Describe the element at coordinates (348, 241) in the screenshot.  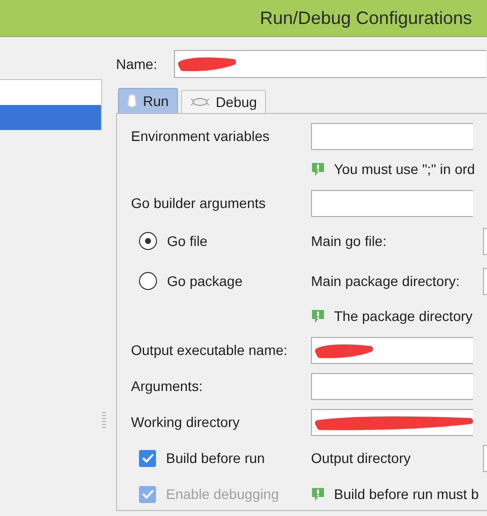
I see `field-label: Main go file:` at that location.